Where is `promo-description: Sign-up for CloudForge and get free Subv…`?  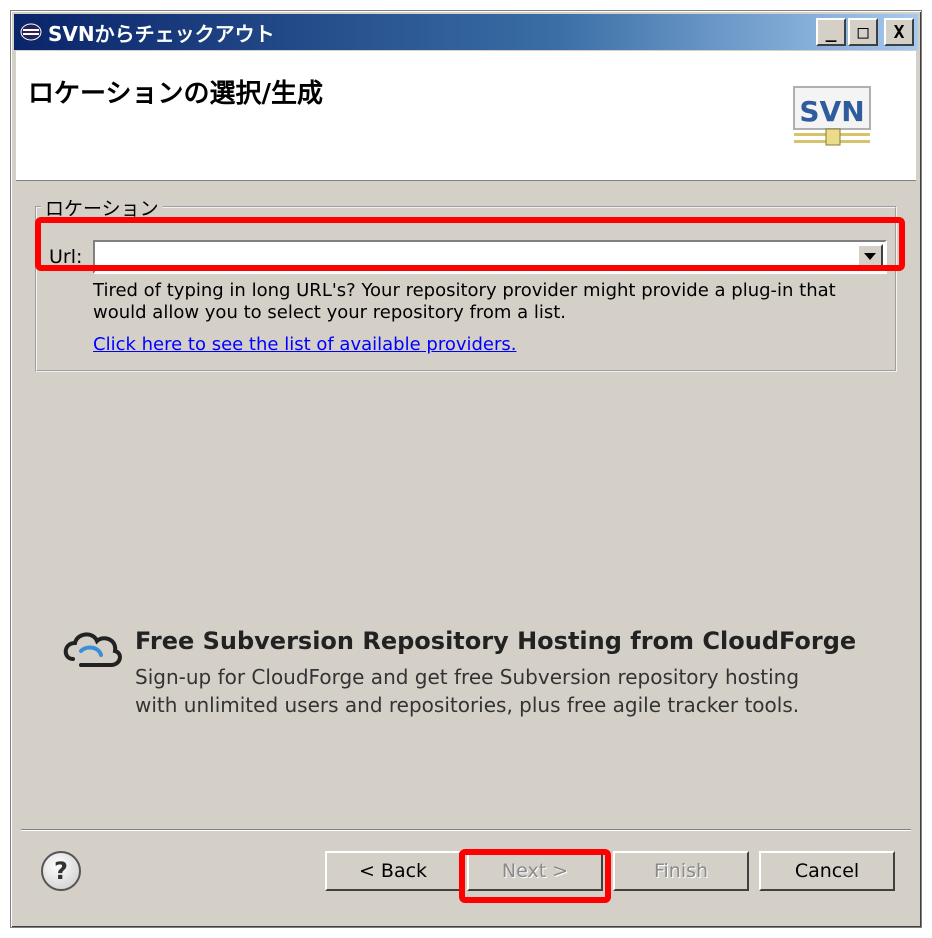
promo-description: Sign-up for CloudForge and get free Subv… is located at coordinates (505, 691).